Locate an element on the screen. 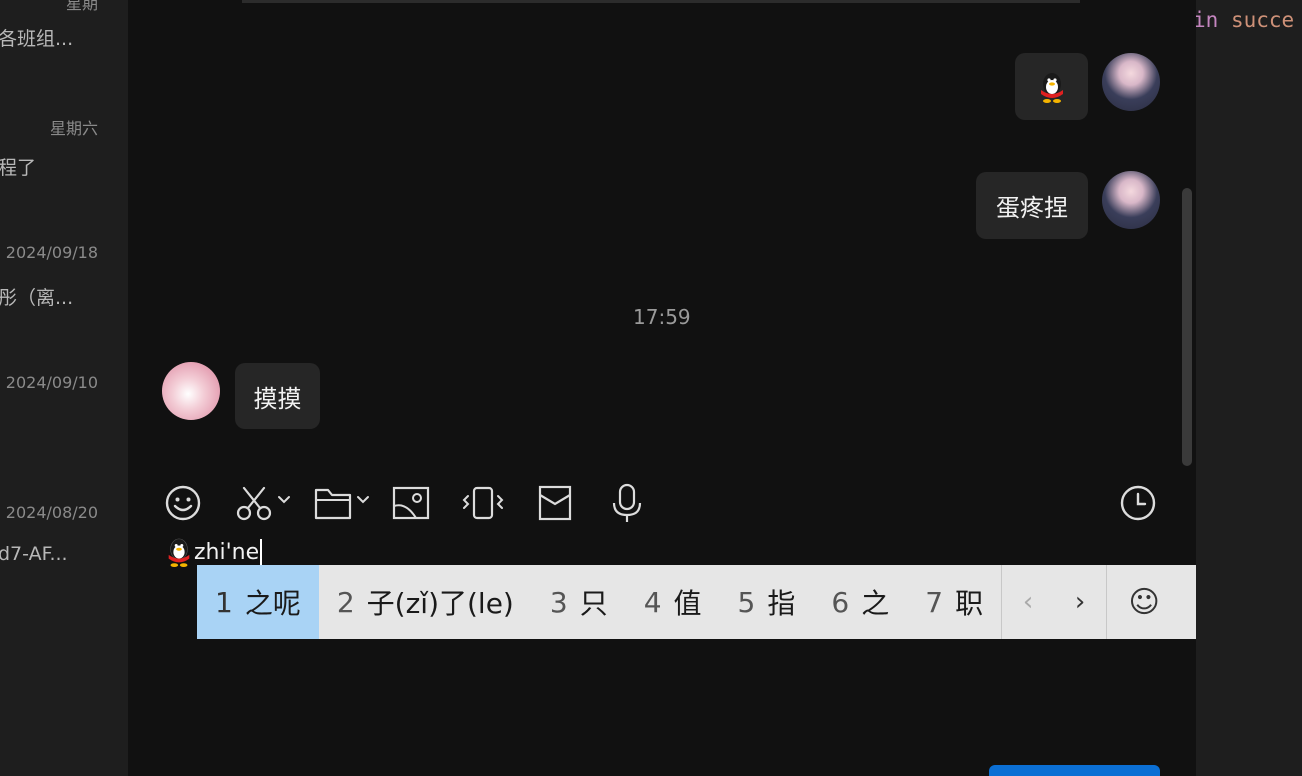 The image size is (1302, 776). code-editor-panel: in succe is located at coordinates (1249, 388).